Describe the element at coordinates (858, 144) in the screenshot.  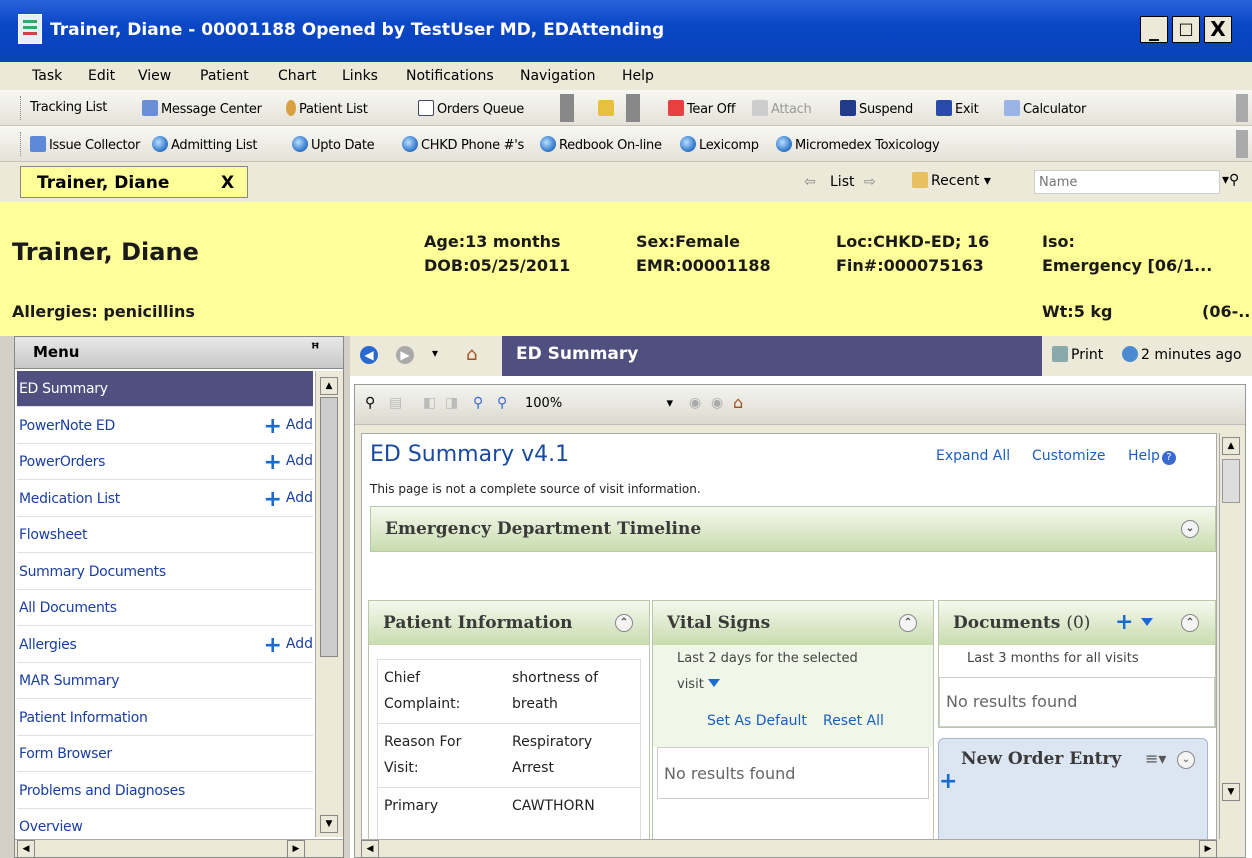
I see `micromedex-link: Micromedex Toxicology` at that location.